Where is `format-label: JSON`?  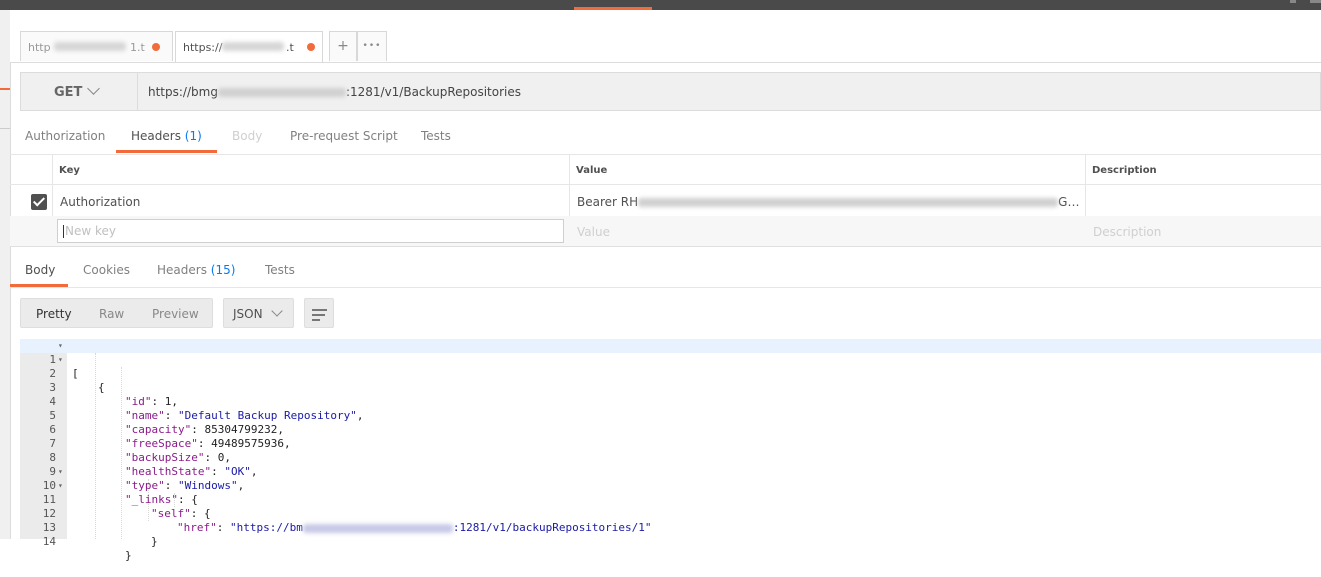
format-label: JSON is located at coordinates (248, 314).